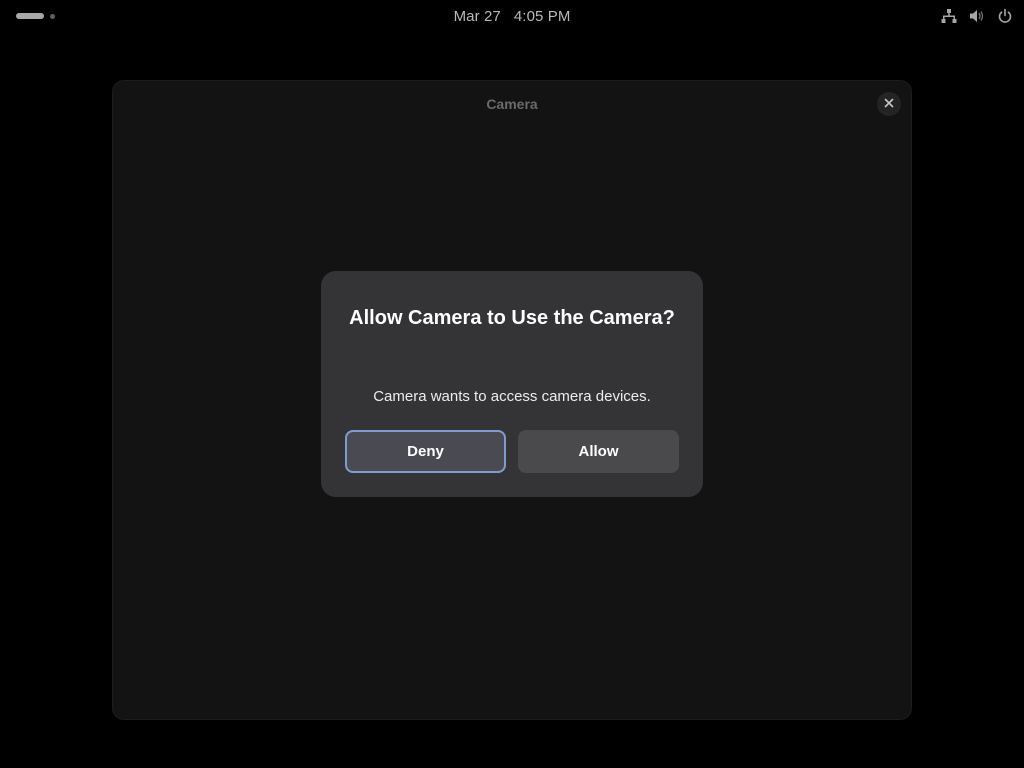 The height and width of the screenshot is (768, 1024). I want to click on system-tray, so click(977, 16).